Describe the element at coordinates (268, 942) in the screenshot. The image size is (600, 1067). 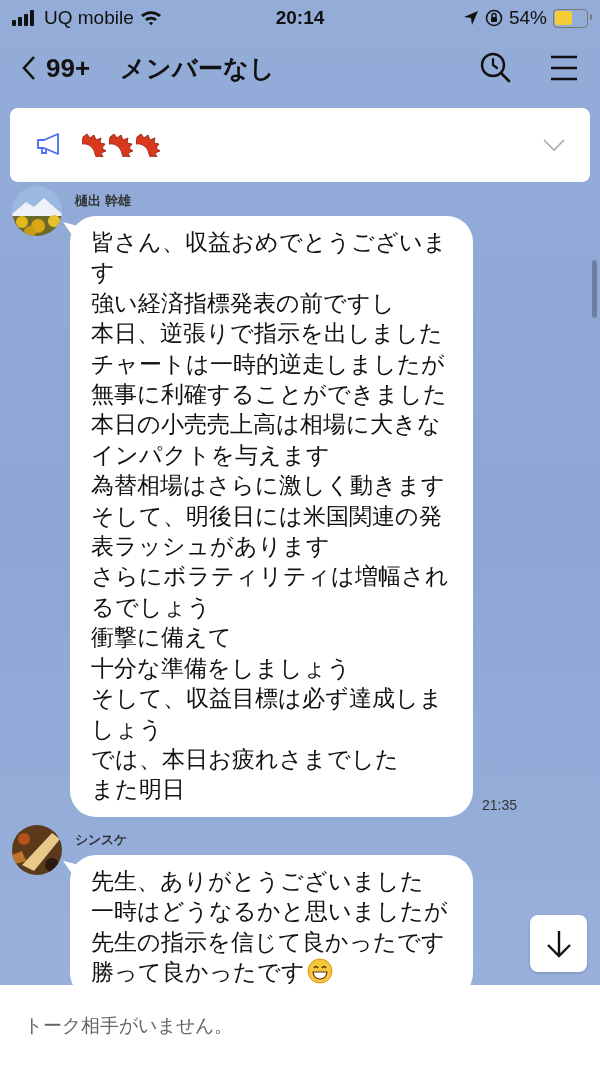
I see `message-line: 先生の指示を信じて良かったです` at that location.